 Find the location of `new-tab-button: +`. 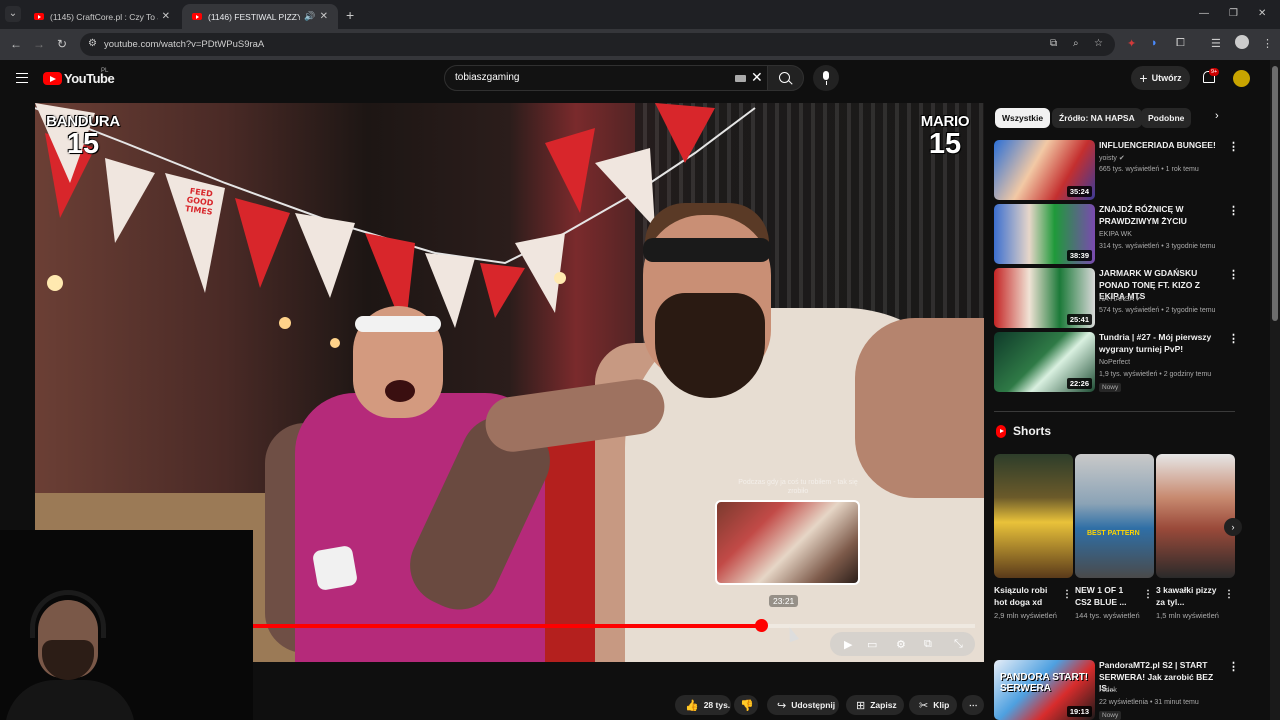

new-tab-button: + is located at coordinates (350, 15).